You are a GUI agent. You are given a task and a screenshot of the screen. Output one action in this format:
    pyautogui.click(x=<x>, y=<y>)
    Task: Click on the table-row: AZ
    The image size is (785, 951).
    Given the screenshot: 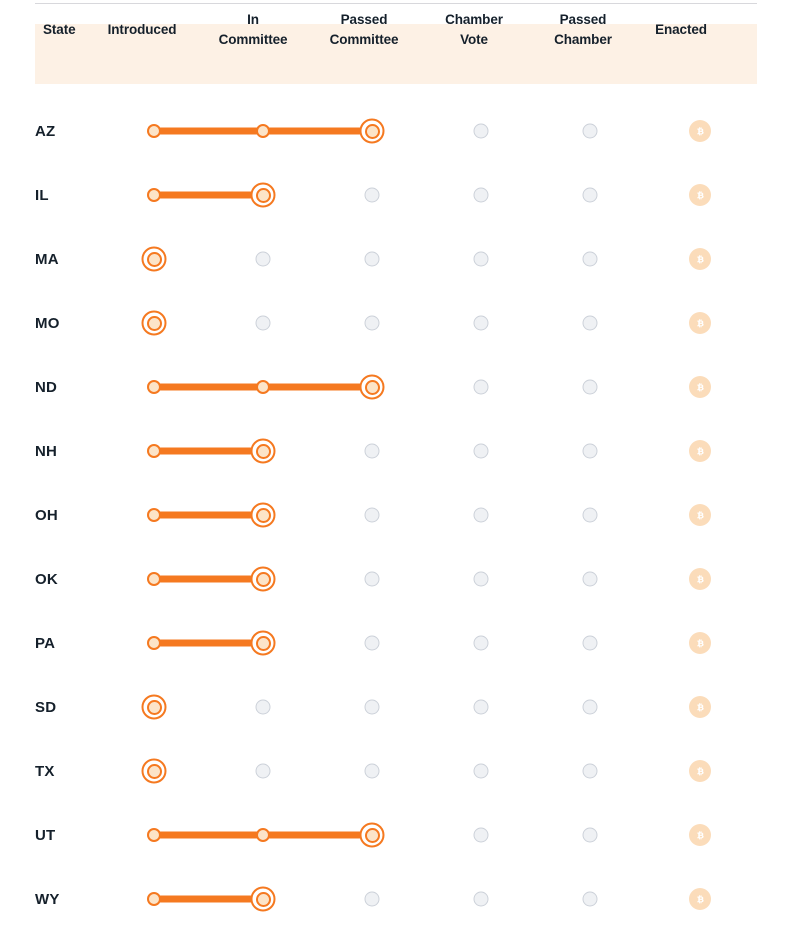 What is the action you would take?
    pyautogui.click(x=392, y=131)
    